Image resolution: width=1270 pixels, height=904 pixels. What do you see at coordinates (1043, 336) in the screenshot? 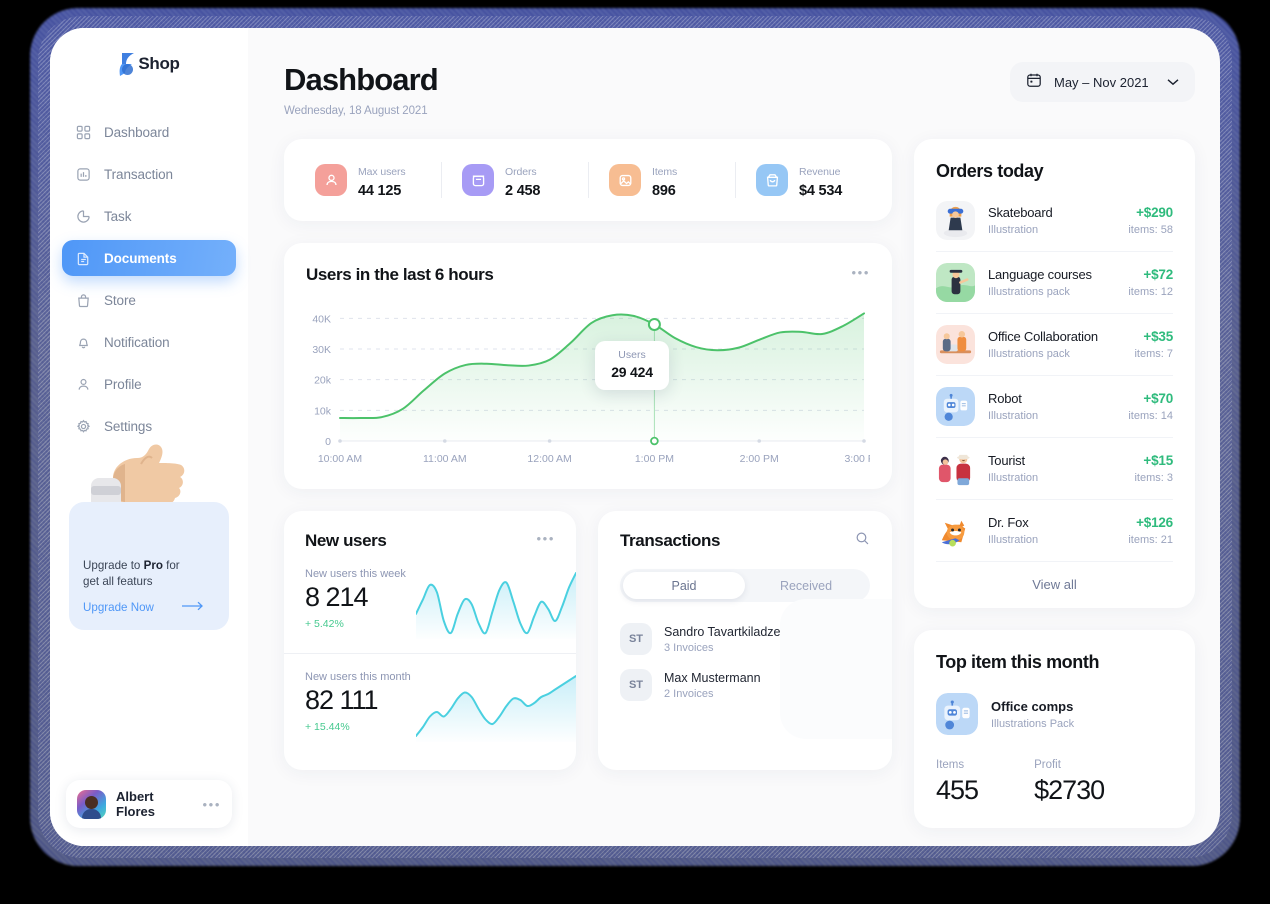
I see `order-name: Office Collaboration` at bounding box center [1043, 336].